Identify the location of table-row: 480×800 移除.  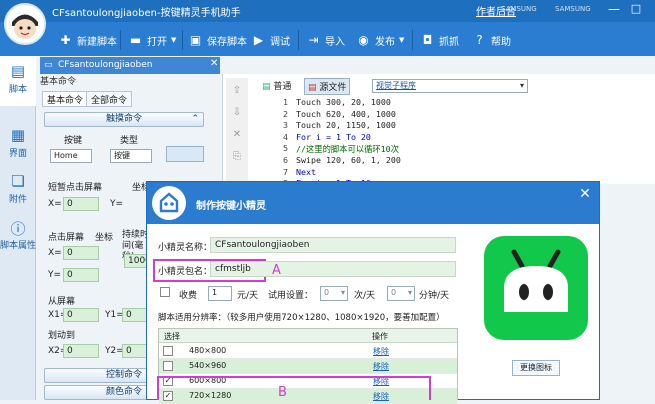
(308, 351).